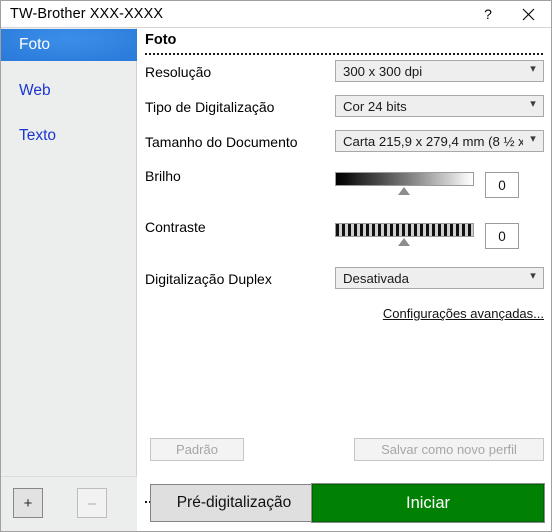 The image size is (552, 532). What do you see at coordinates (449, 449) in the screenshot?
I see `save-as-new-profile-button: Salvar como novo perfil` at bounding box center [449, 449].